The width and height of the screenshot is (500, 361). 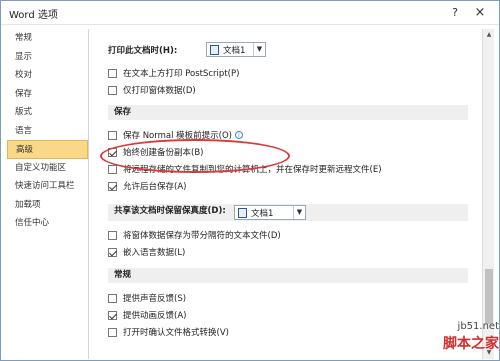 What do you see at coordinates (471, 344) in the screenshot?
I see `watermark-logo-text: 脚本之家` at bounding box center [471, 344].